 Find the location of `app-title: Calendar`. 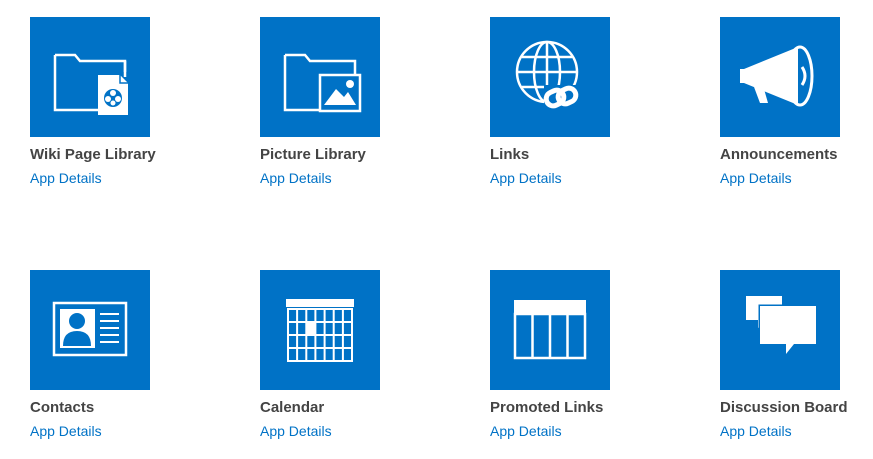

app-title: Calendar is located at coordinates (360, 408).